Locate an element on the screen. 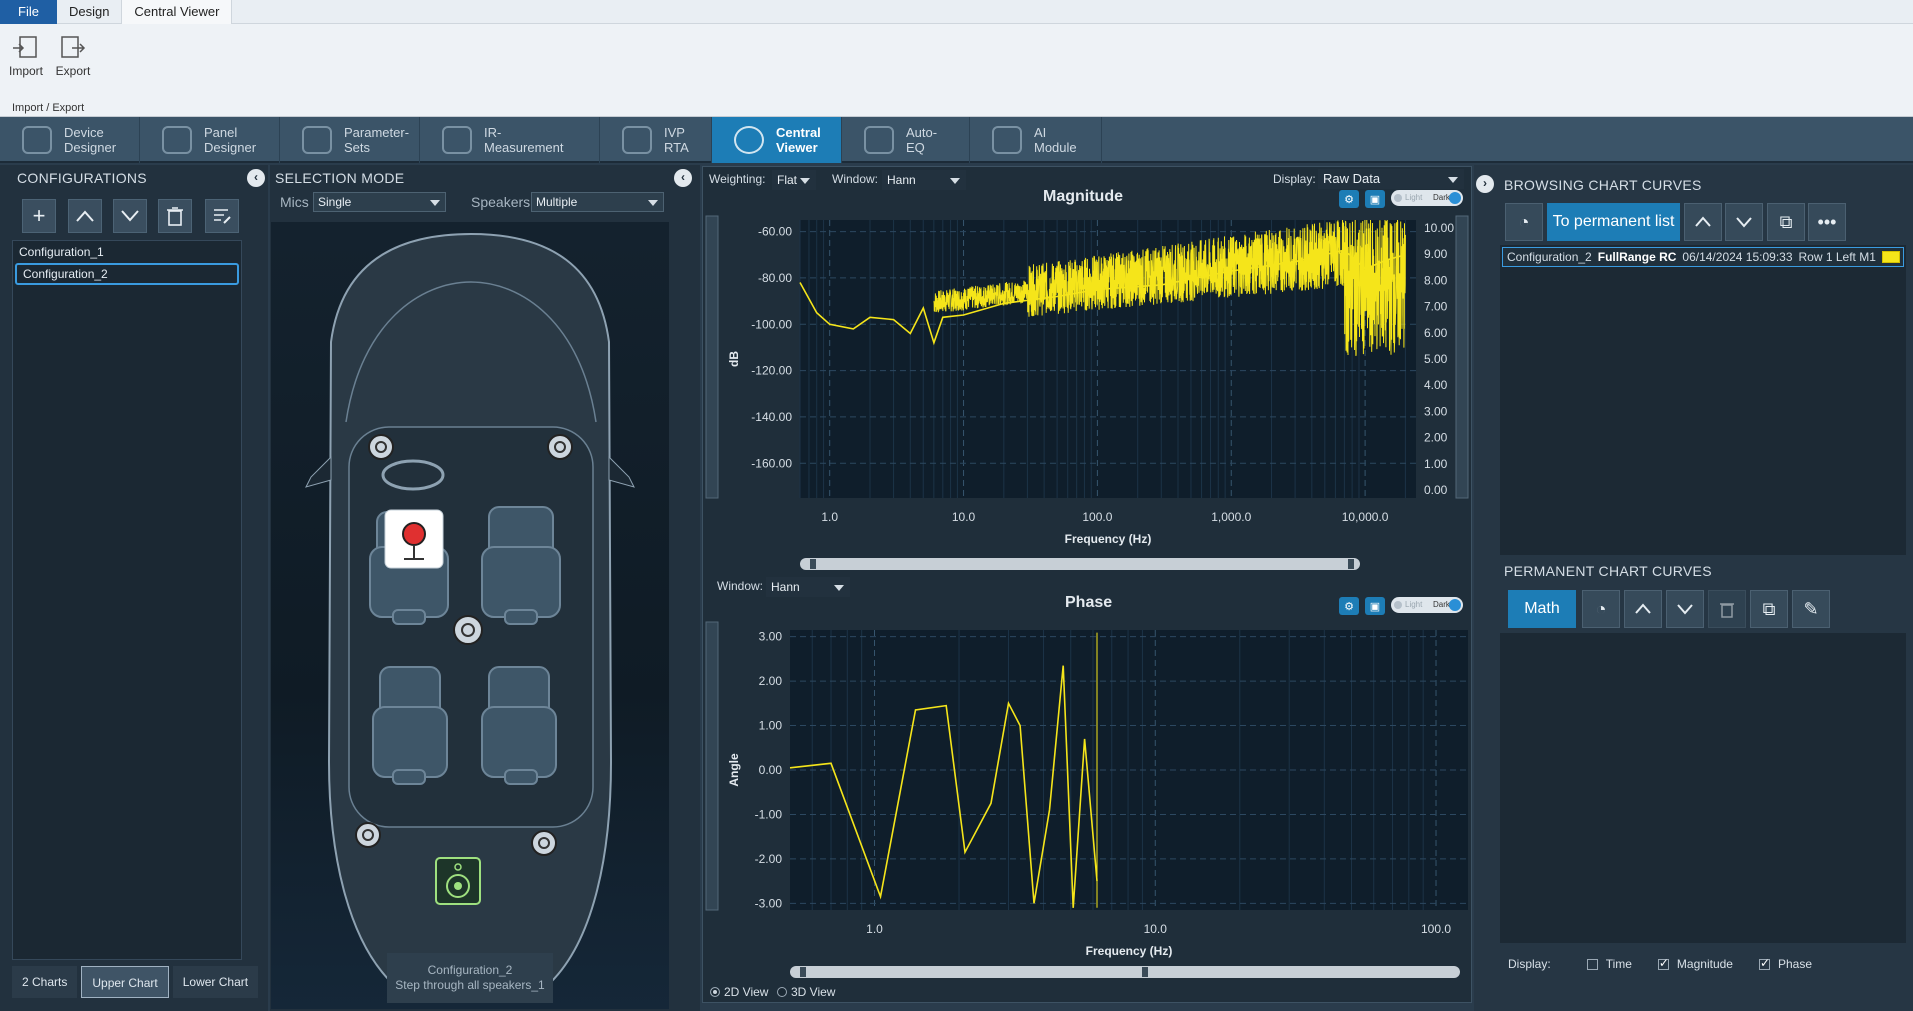 This screenshot has height=1011, width=1913. parameter-sets-icon is located at coordinates (317, 140).